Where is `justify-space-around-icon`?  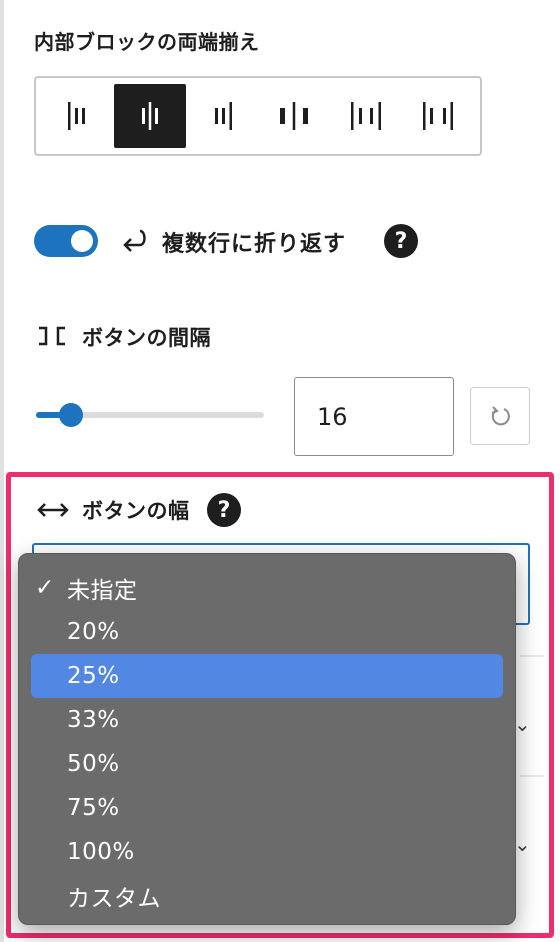
justify-space-around-icon is located at coordinates (438, 116).